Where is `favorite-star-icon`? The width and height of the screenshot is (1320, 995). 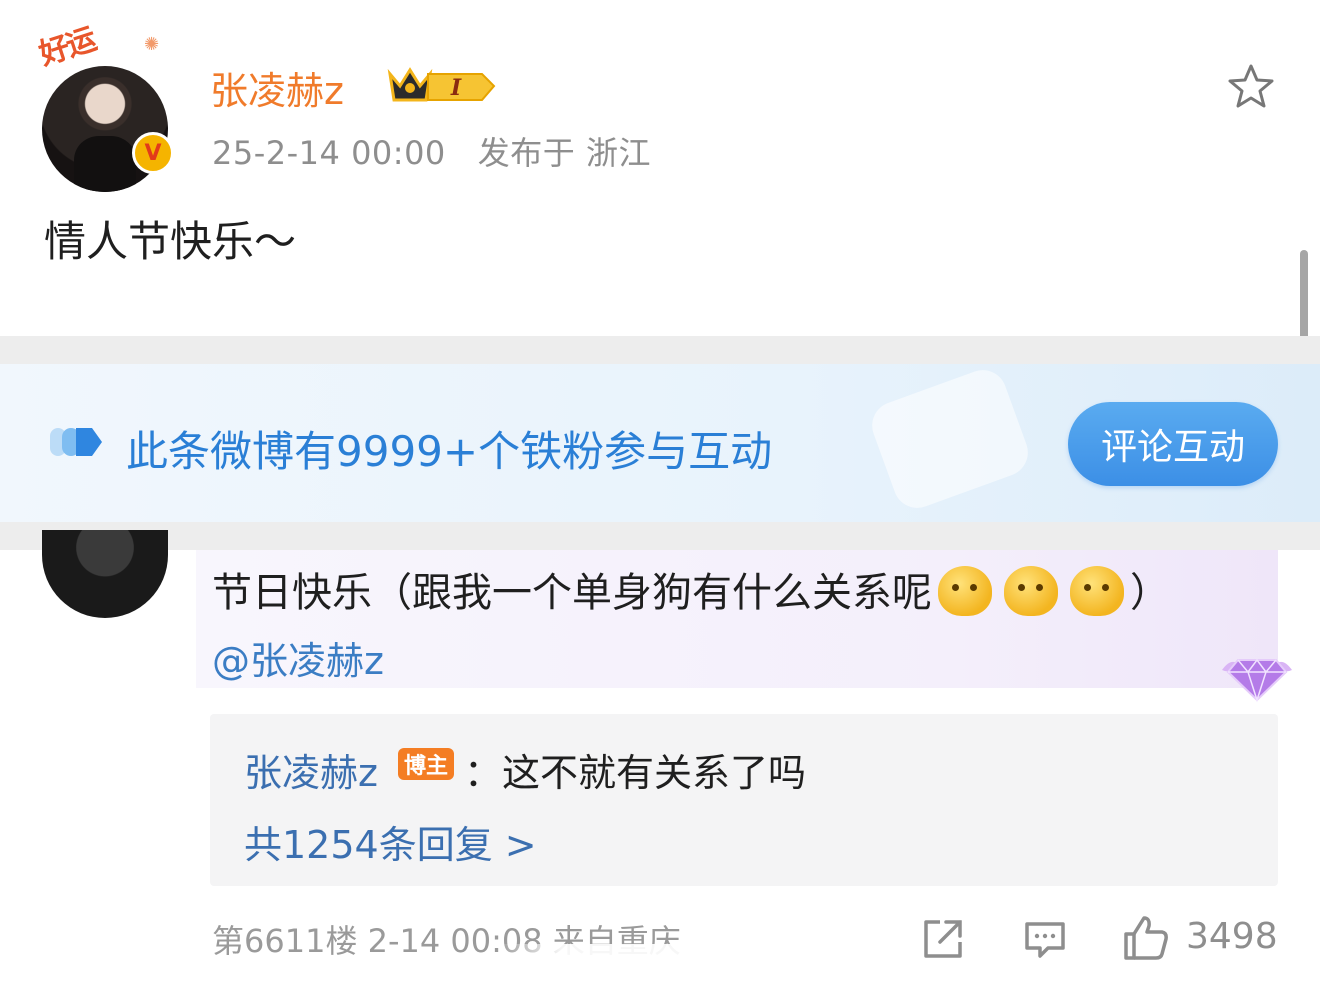 favorite-star-icon is located at coordinates (1251, 87).